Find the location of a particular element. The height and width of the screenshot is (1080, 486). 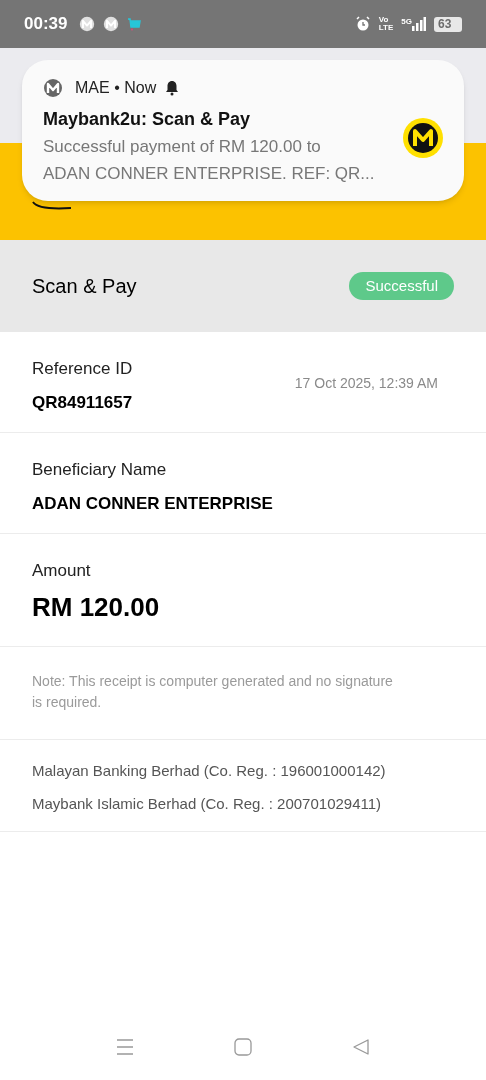

battery-indicator: 63 is located at coordinates (448, 24).